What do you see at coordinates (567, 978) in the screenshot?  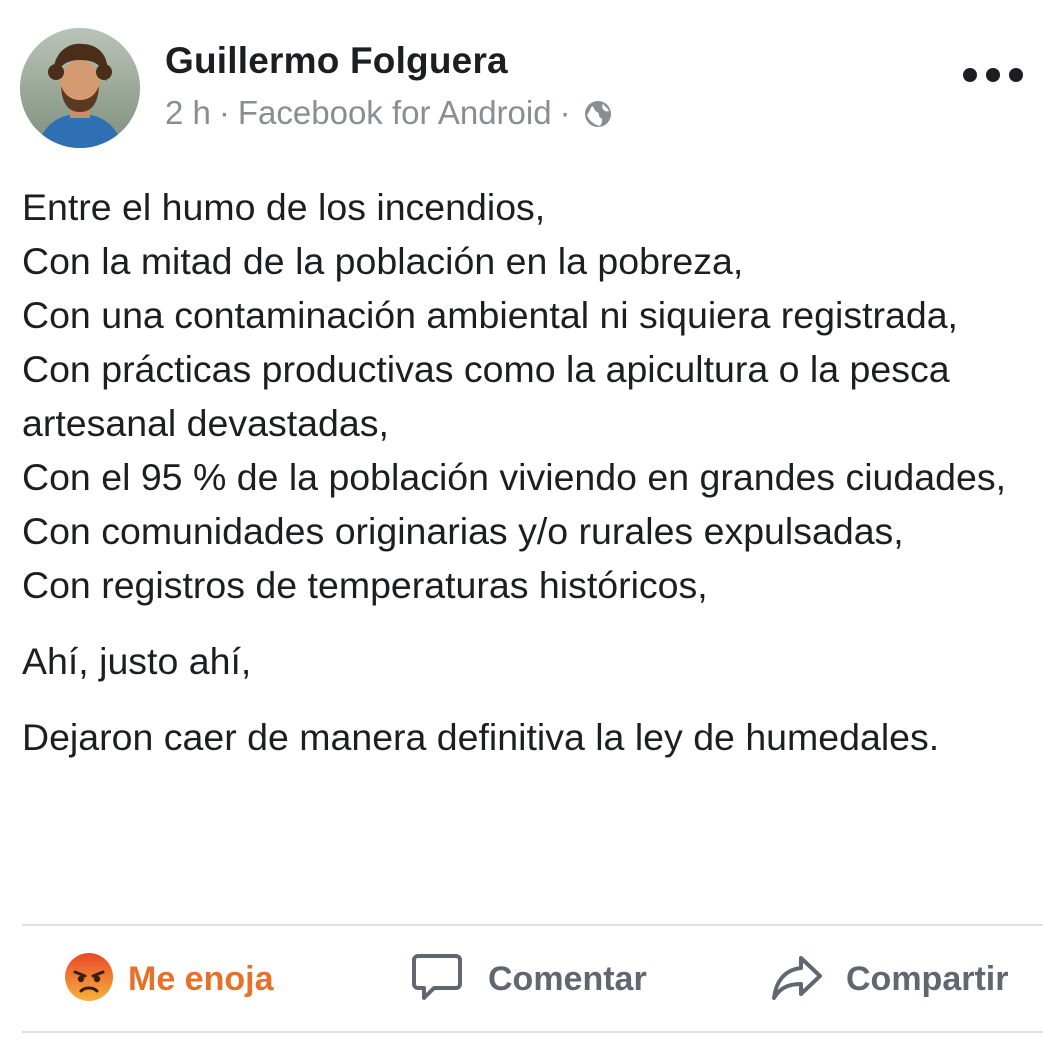 I see `comment-label: Comentar` at bounding box center [567, 978].